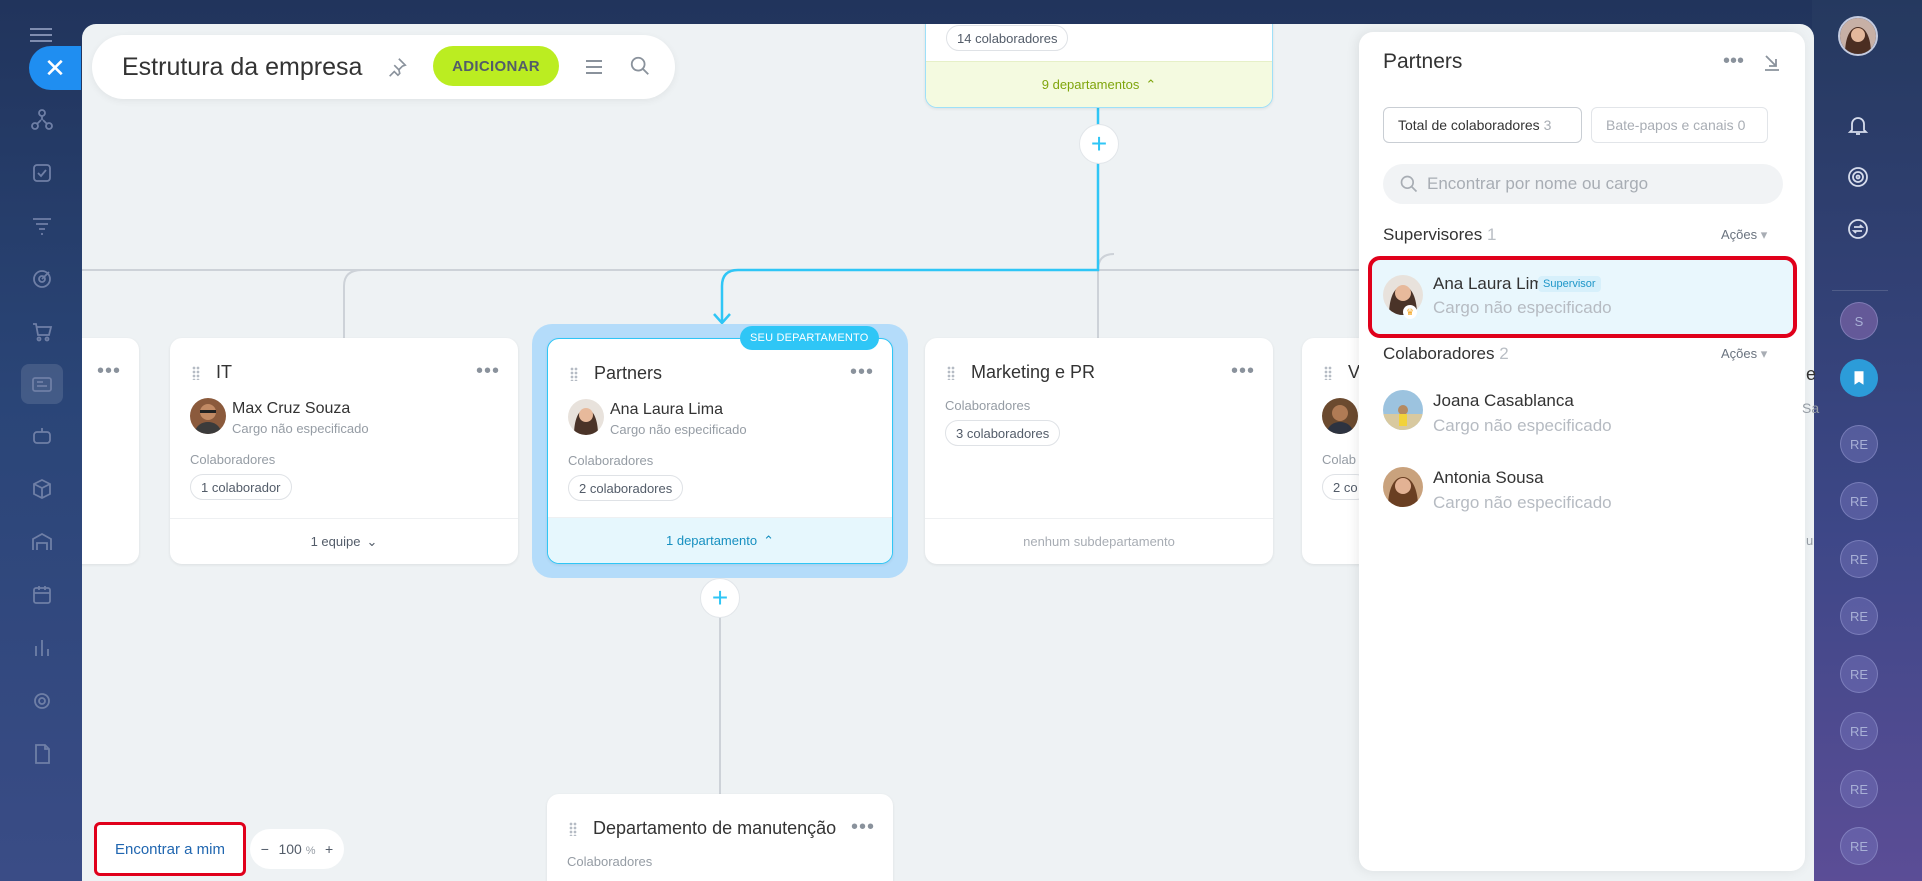 The height and width of the screenshot is (881, 1922). I want to click on settings-icon, so click(42, 701).